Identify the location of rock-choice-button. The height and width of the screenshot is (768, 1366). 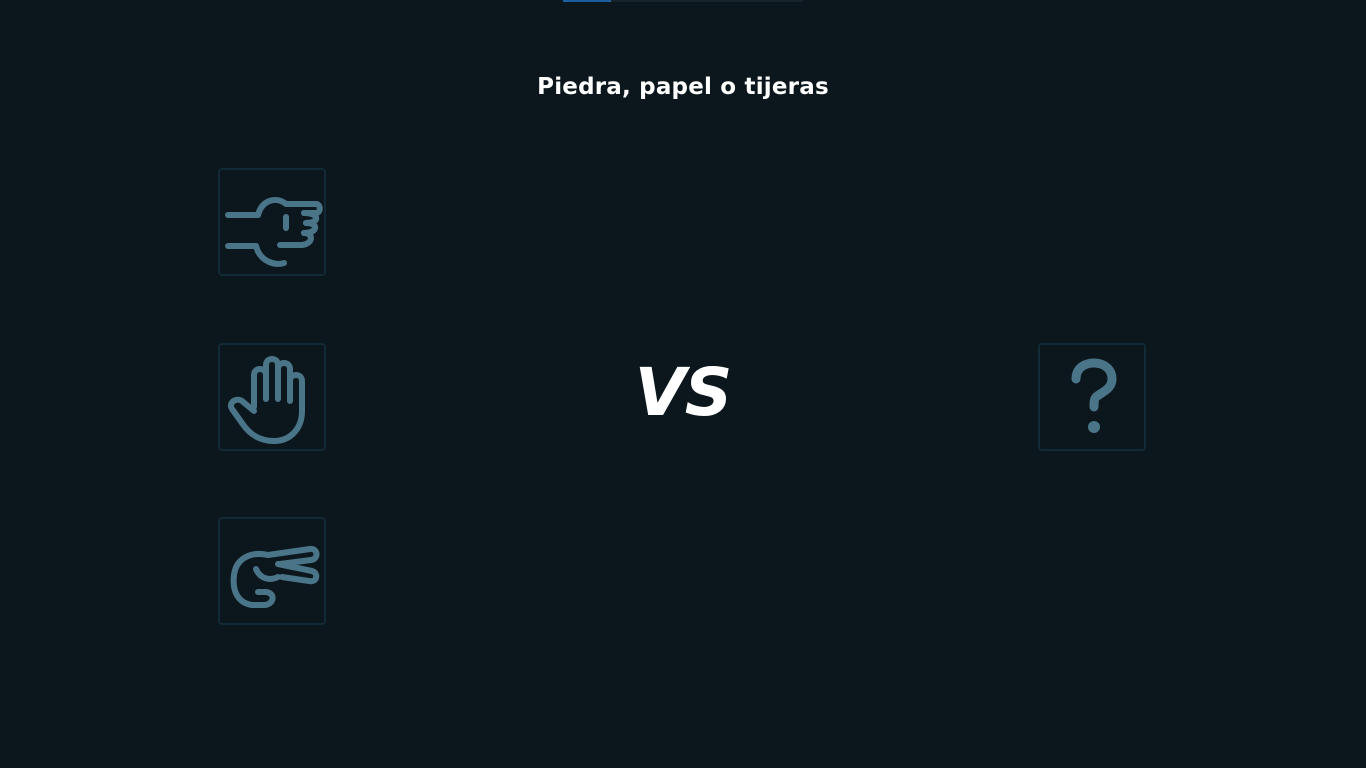
(272, 222).